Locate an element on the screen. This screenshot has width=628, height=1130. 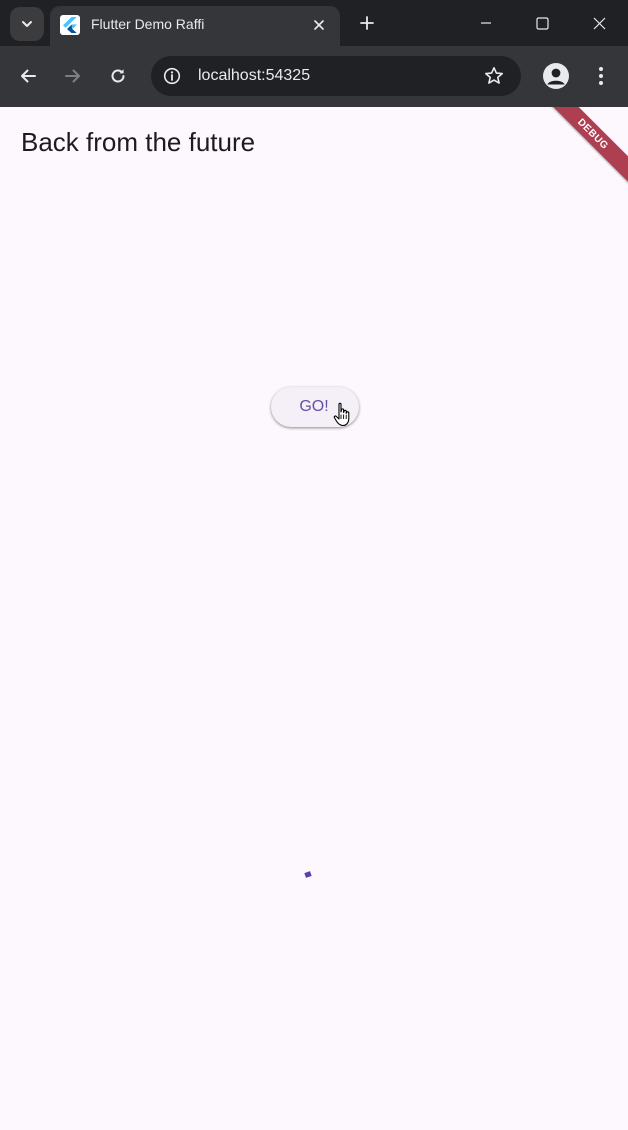
window-close-button is located at coordinates (599, 23).